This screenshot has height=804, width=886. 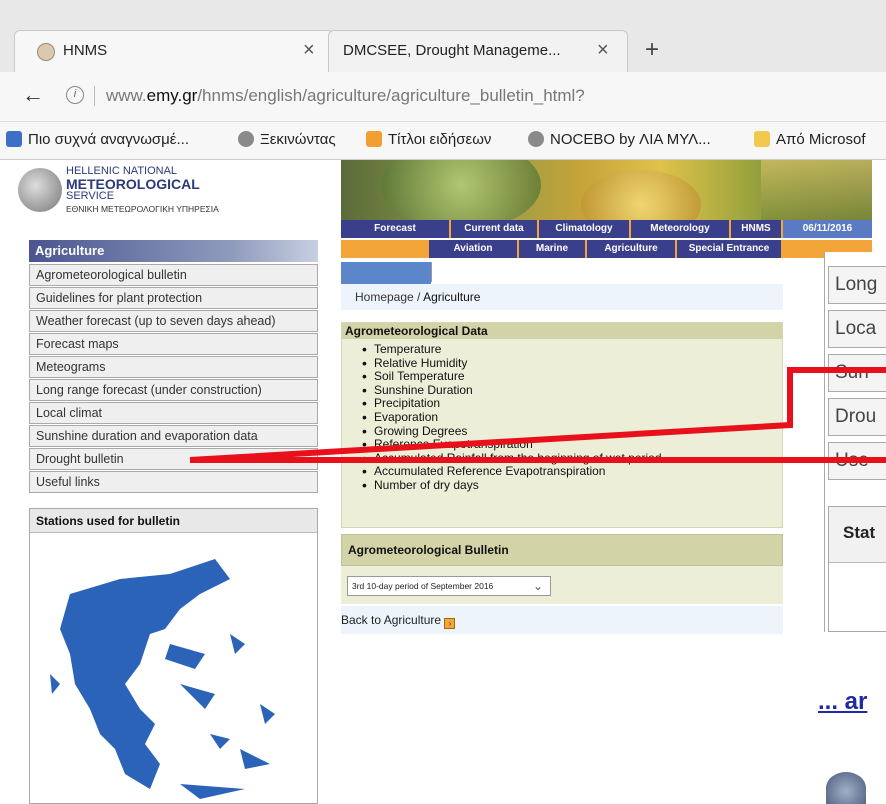 I want to click on bulletin-title: Agrometeorological Bulletin, so click(x=428, y=550).